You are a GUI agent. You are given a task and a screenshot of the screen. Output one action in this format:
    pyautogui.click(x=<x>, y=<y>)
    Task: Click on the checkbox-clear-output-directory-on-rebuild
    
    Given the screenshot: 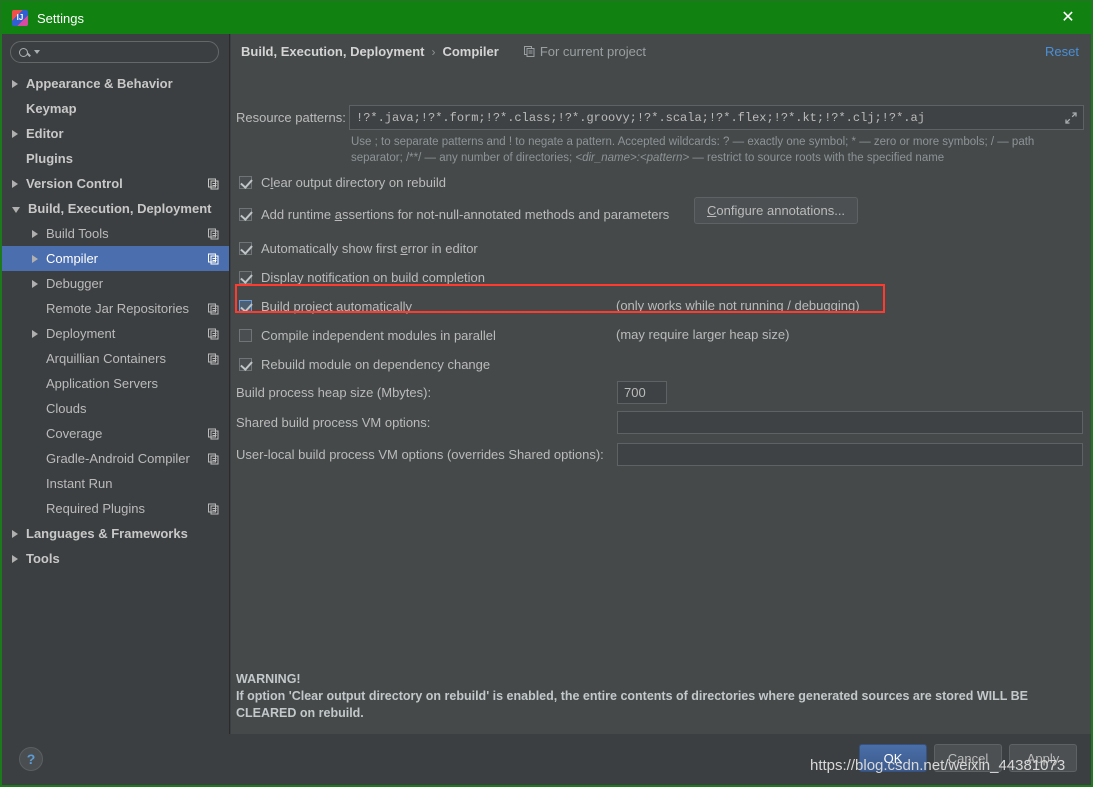 What is the action you would take?
    pyautogui.click(x=245, y=182)
    